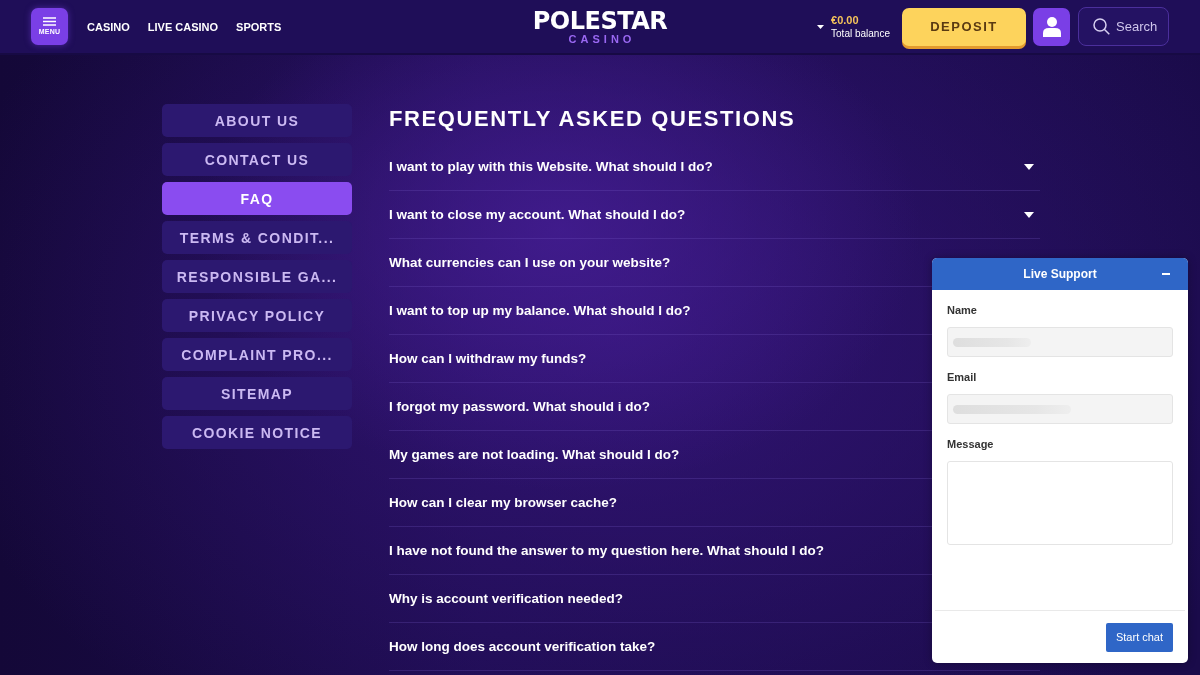 Image resolution: width=1200 pixels, height=675 pixels. What do you see at coordinates (259, 26) in the screenshot?
I see `nav-link: SPORTS` at bounding box center [259, 26].